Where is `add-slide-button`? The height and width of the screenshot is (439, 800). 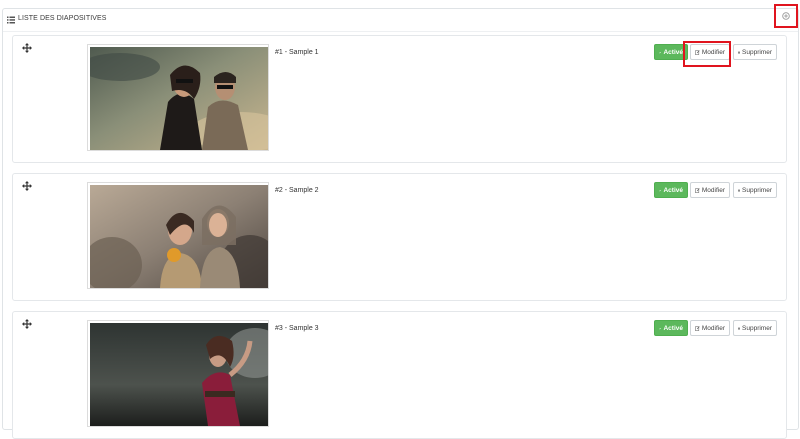 add-slide-button is located at coordinates (786, 16).